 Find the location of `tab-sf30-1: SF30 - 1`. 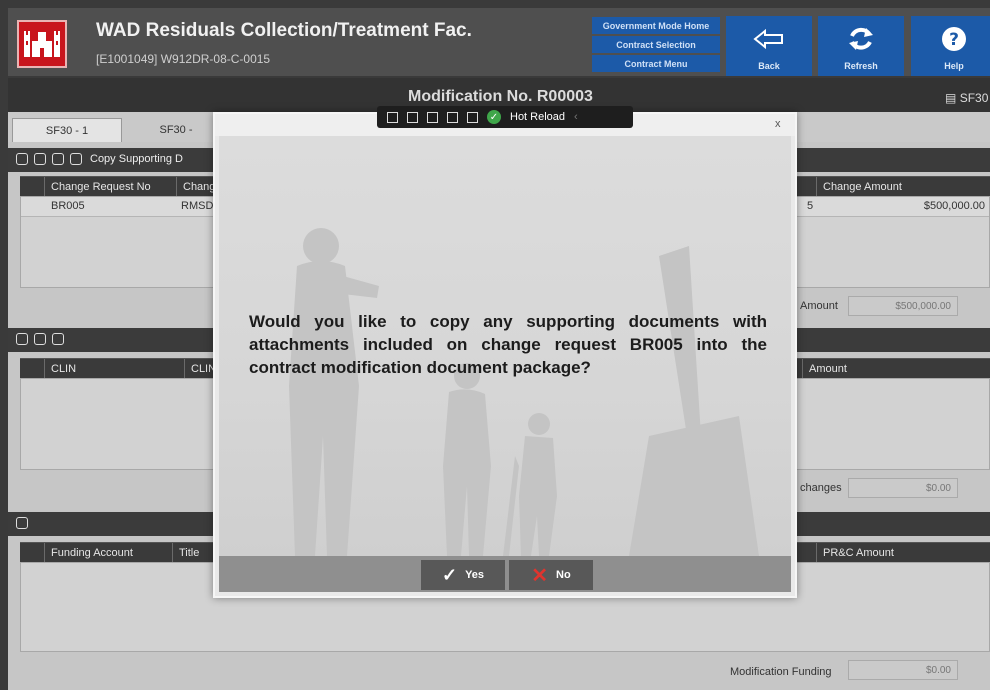

tab-sf30-1: SF30 - 1 is located at coordinates (67, 130).